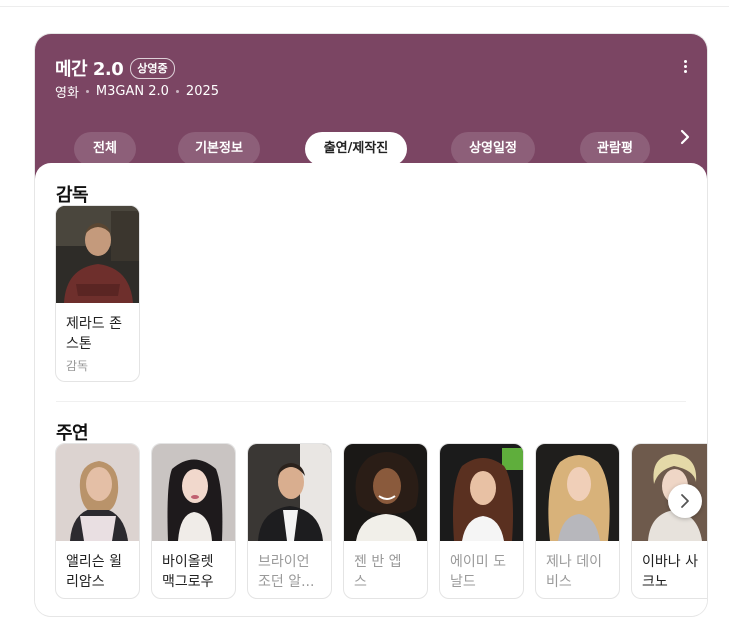  I want to click on cast-card: 앨리슨 윌 리암스, so click(97, 521).